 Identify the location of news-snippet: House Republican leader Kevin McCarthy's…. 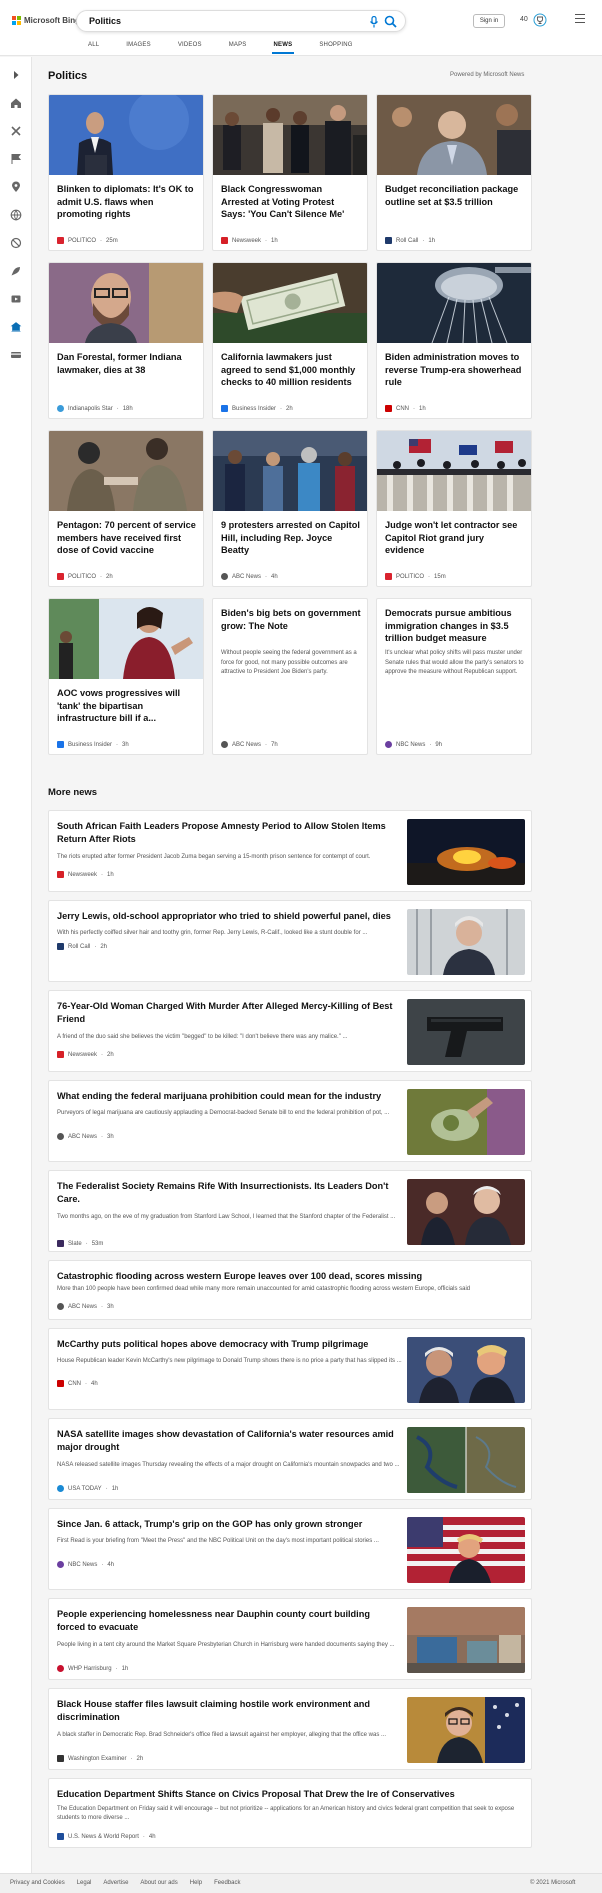
(229, 1361).